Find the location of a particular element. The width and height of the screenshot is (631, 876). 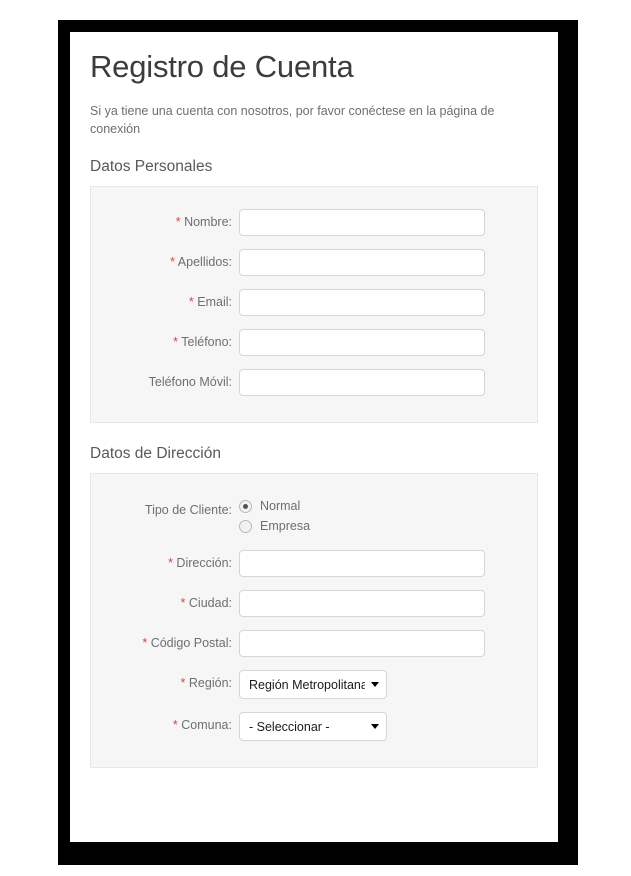

section-title-datos-personales: Datos Personales is located at coordinates (151, 167).